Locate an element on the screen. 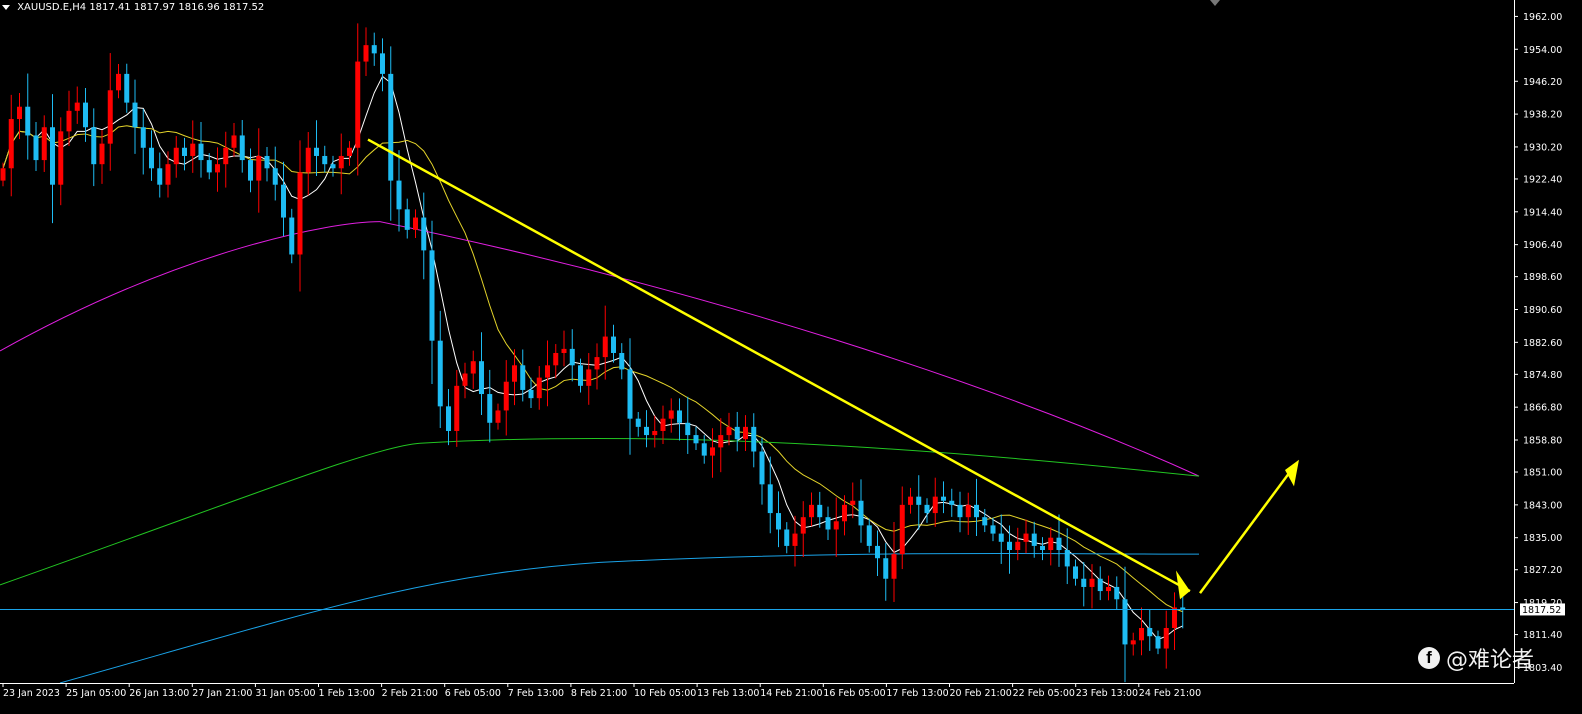 The width and height of the screenshot is (1582, 714). symbol-timeframe: XAUUSD.E,H4 is located at coordinates (52, 7).